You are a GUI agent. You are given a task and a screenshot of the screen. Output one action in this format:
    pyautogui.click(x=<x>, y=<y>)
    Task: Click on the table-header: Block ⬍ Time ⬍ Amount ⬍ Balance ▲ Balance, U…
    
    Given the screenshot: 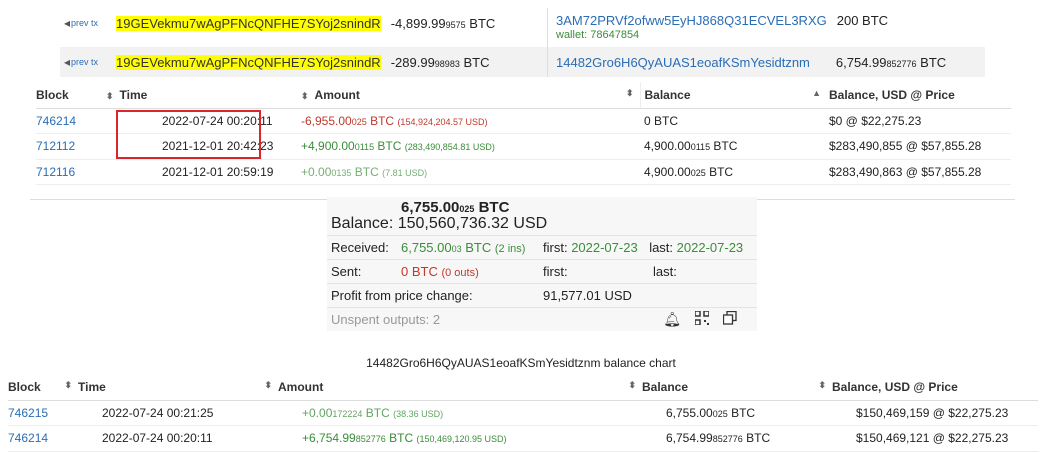 What is the action you would take?
    pyautogui.click(x=523, y=95)
    